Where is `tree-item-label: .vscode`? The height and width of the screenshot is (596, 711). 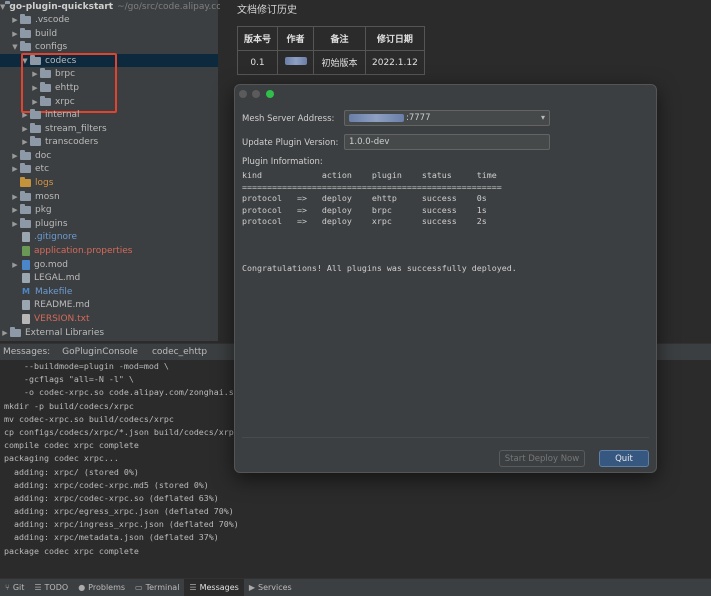 tree-item-label: .vscode is located at coordinates (52, 19).